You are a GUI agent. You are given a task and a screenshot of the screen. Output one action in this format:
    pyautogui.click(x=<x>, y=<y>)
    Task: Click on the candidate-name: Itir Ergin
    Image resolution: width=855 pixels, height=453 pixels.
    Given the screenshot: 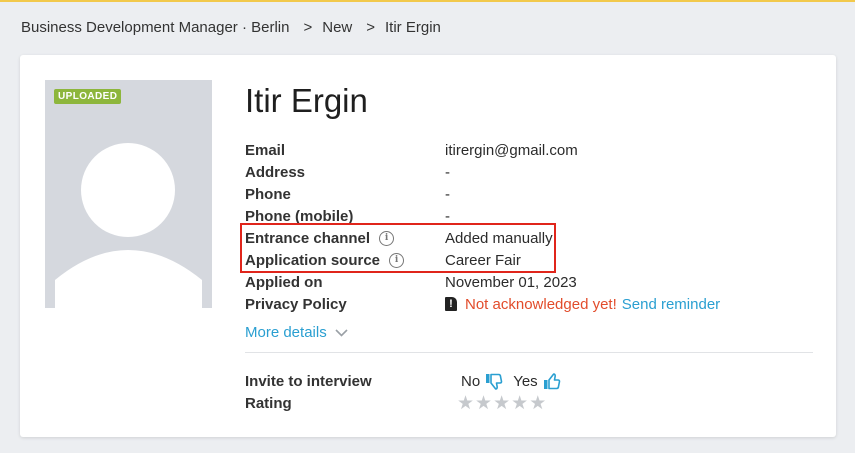 What is the action you would take?
    pyautogui.click(x=306, y=100)
    